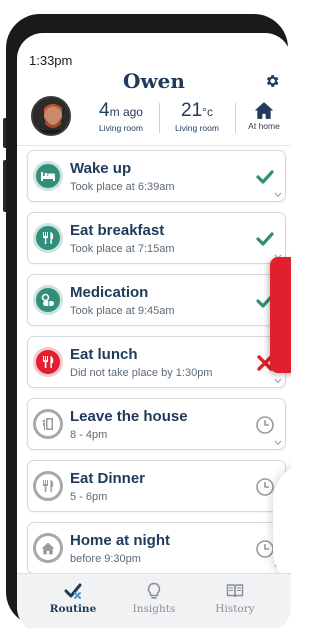  I want to click on routine-card-home-at-night: Home at night before 9:30pm, so click(156, 548).